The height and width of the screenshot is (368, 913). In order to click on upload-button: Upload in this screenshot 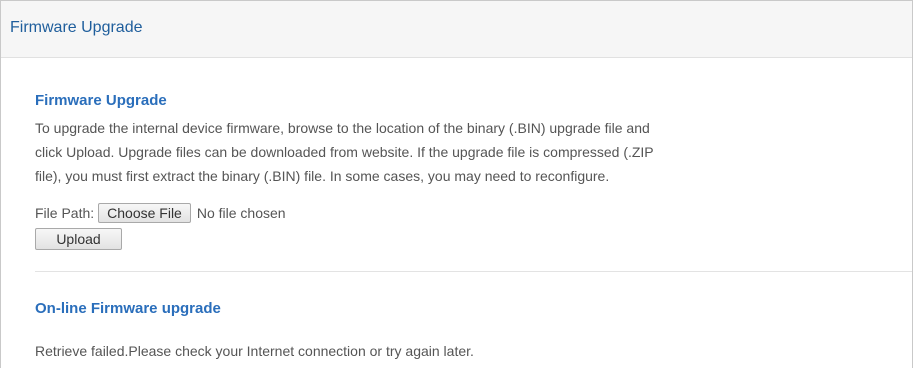, I will do `click(78, 239)`.